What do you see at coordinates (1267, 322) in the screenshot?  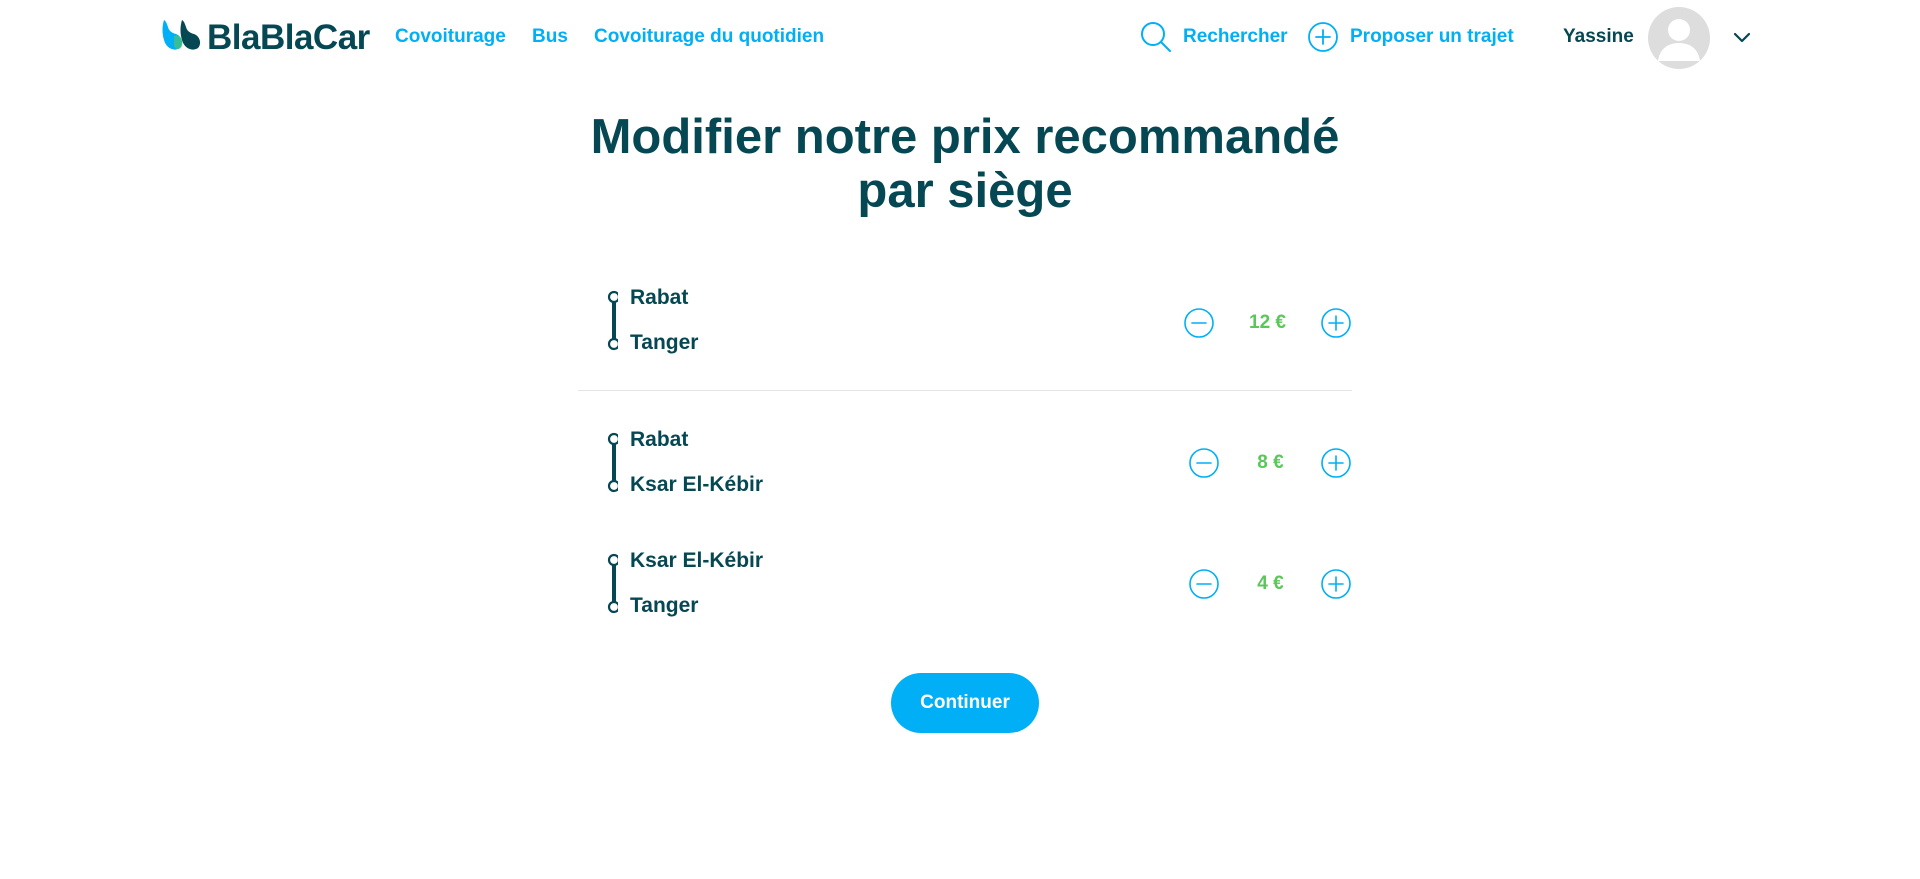 I see `price-value: 12 €` at bounding box center [1267, 322].